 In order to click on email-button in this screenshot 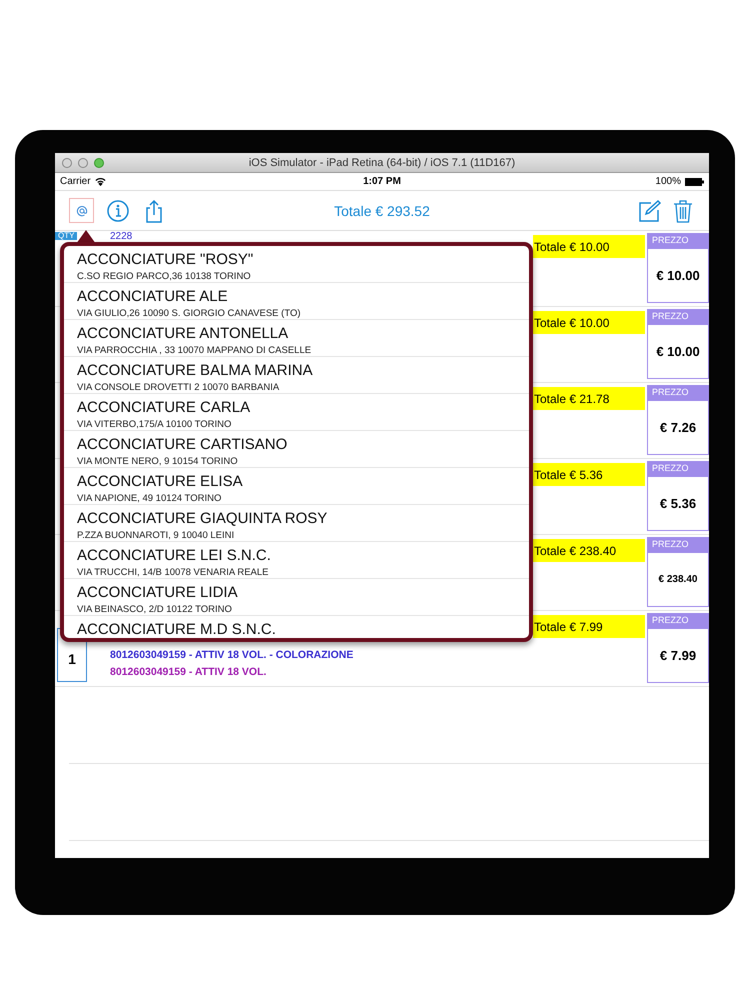, I will do `click(81, 210)`.